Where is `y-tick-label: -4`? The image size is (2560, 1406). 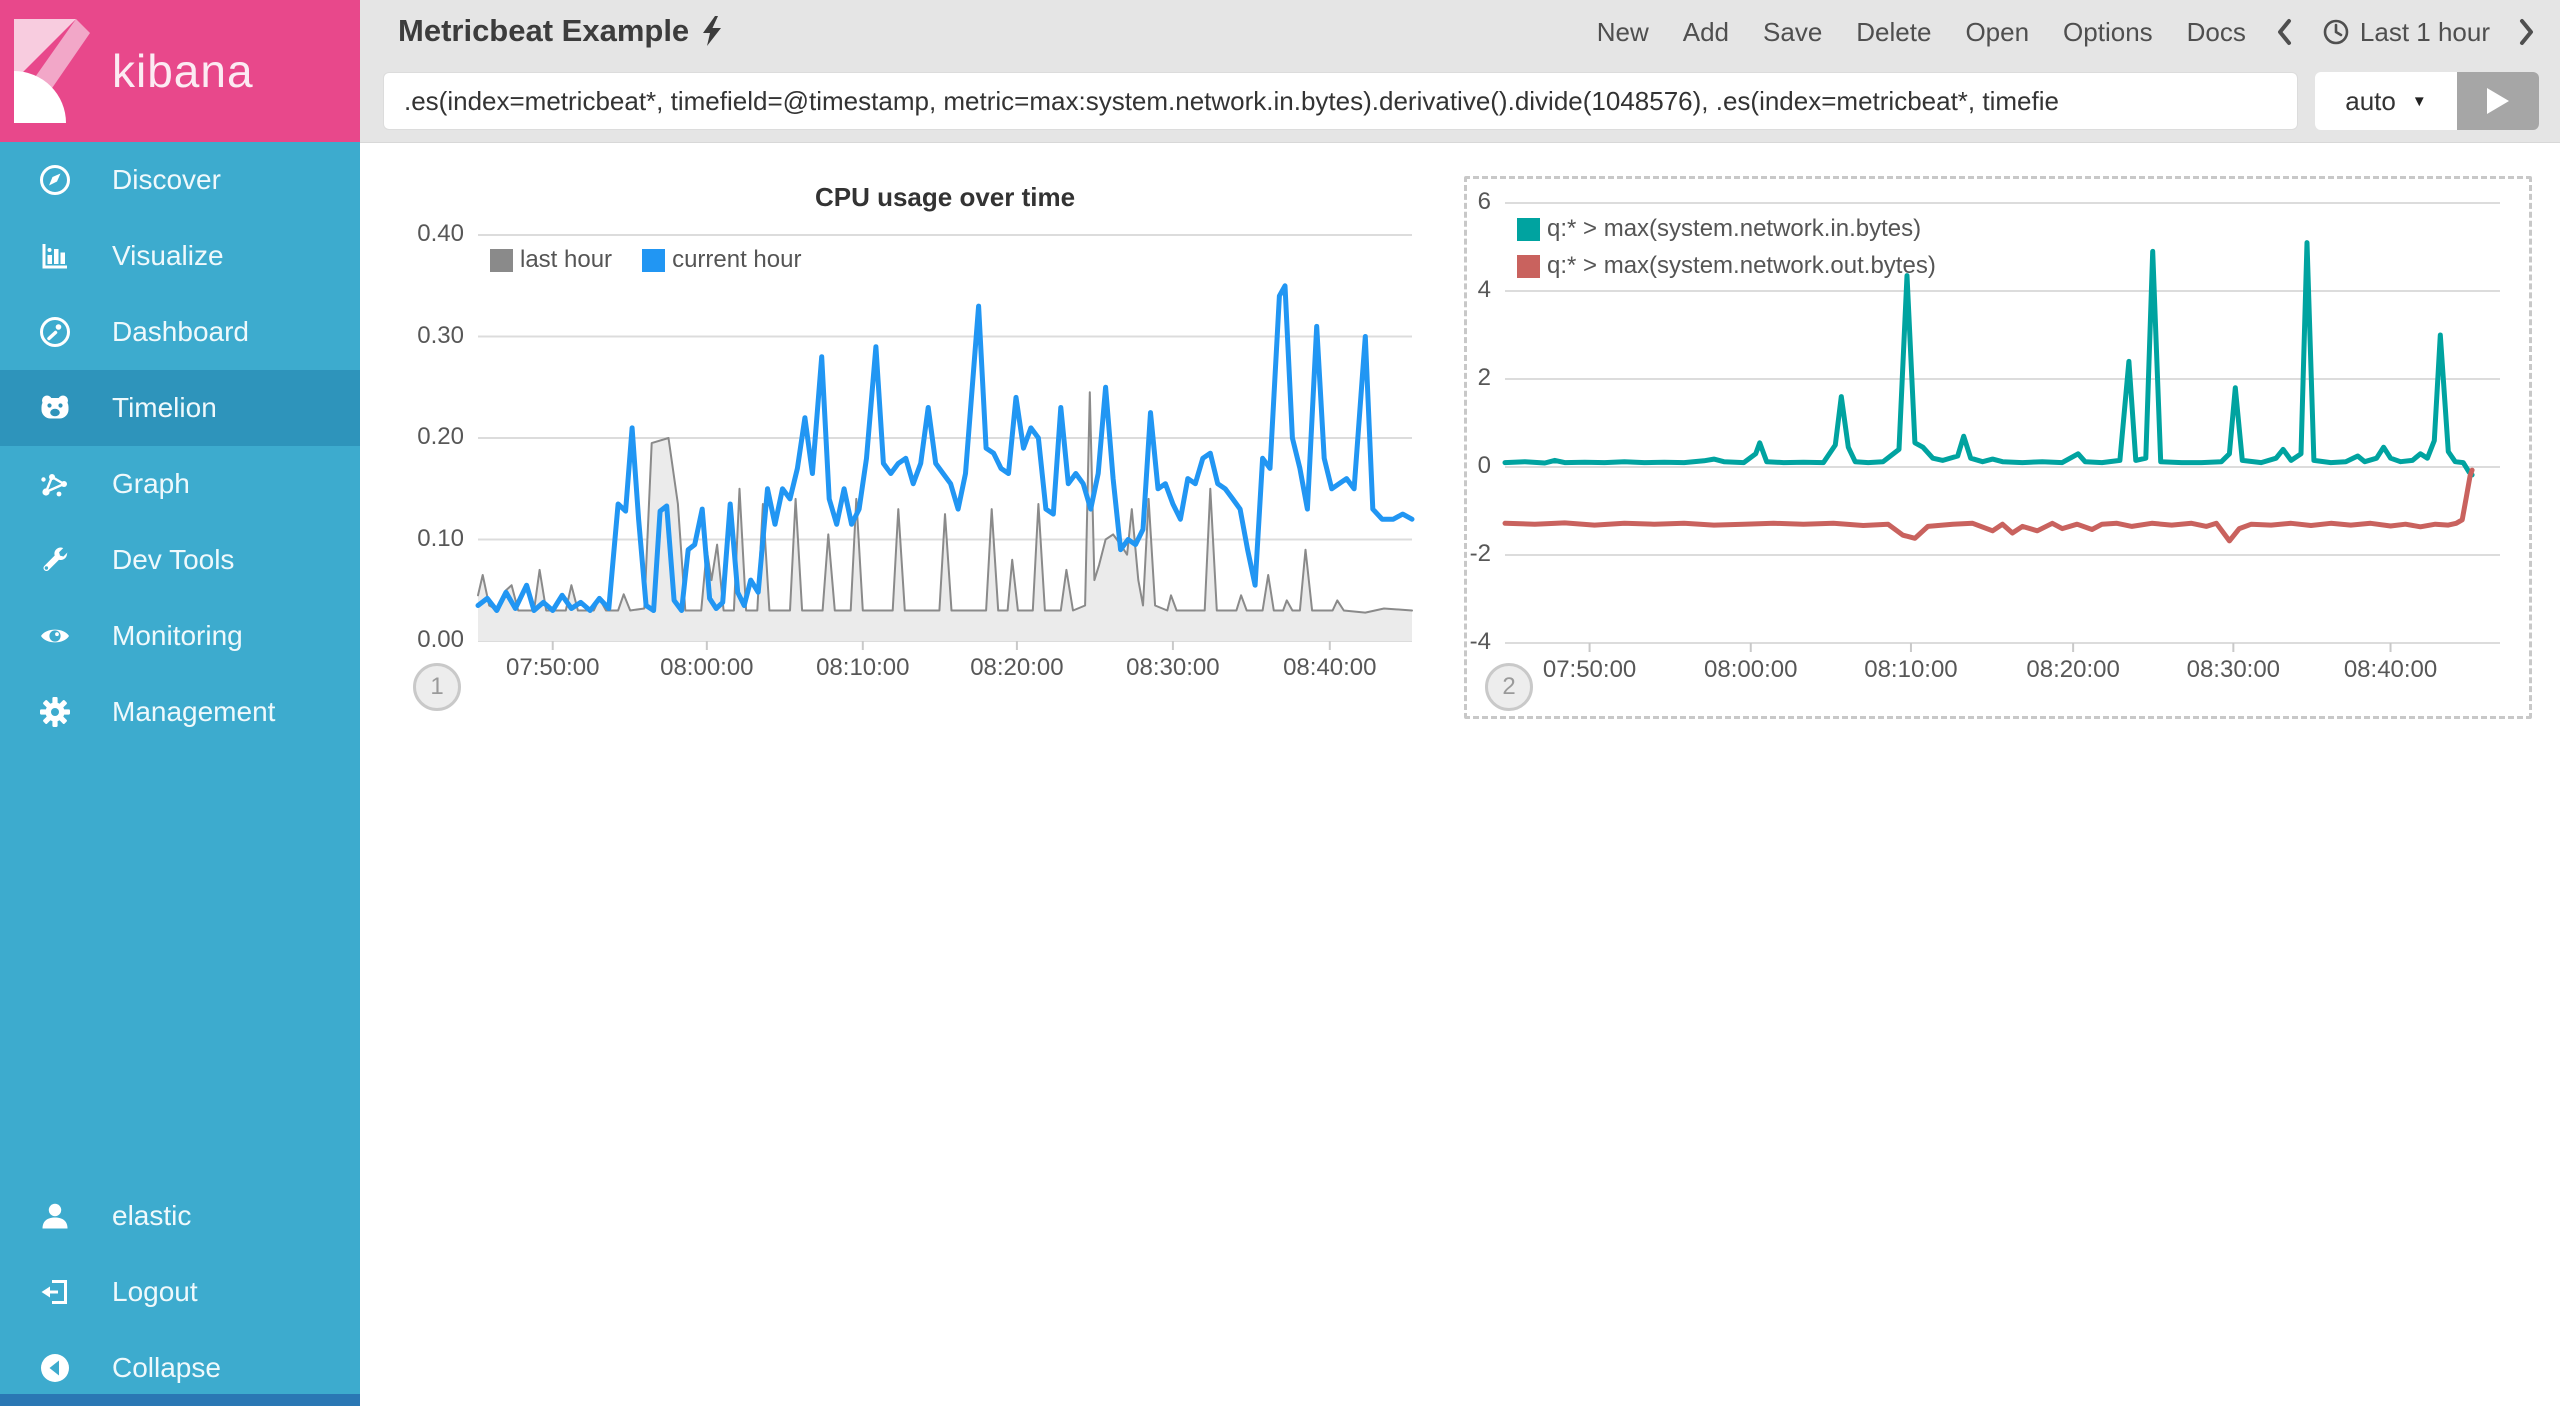
y-tick-label: -4 is located at coordinates (1480, 641).